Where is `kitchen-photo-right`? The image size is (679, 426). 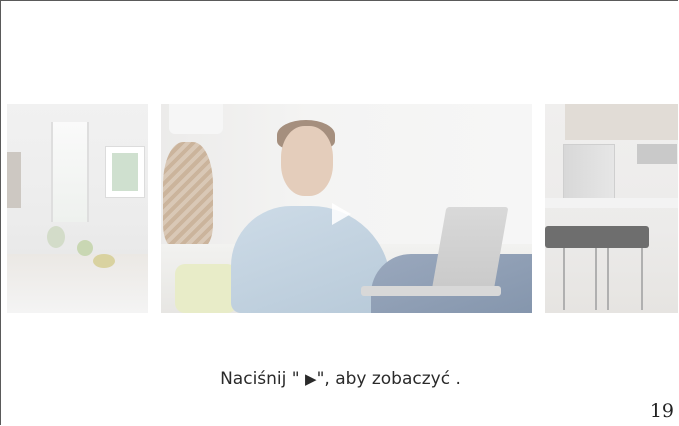 kitchen-photo-right is located at coordinates (611, 208).